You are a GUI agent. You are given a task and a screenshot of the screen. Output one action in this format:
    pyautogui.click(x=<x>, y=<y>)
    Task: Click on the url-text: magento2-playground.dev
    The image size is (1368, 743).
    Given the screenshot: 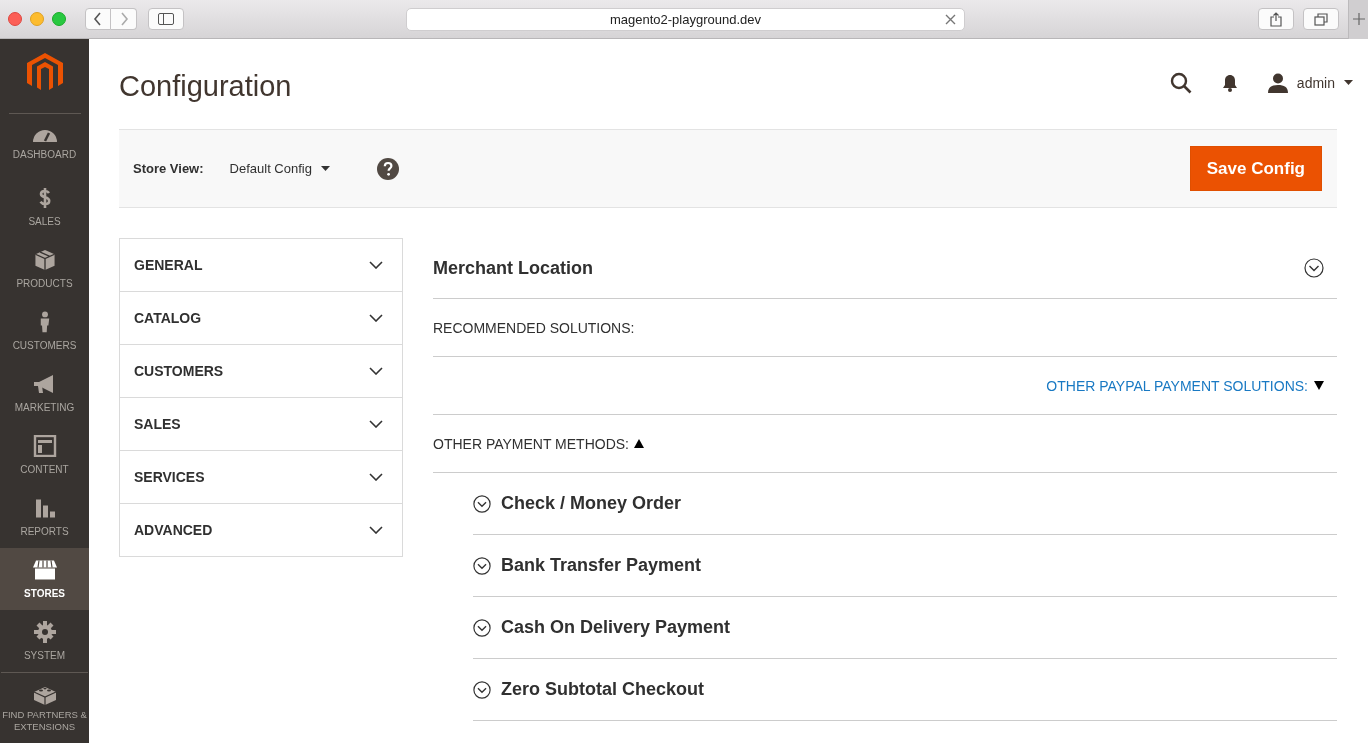 What is the action you would take?
    pyautogui.click(x=685, y=19)
    